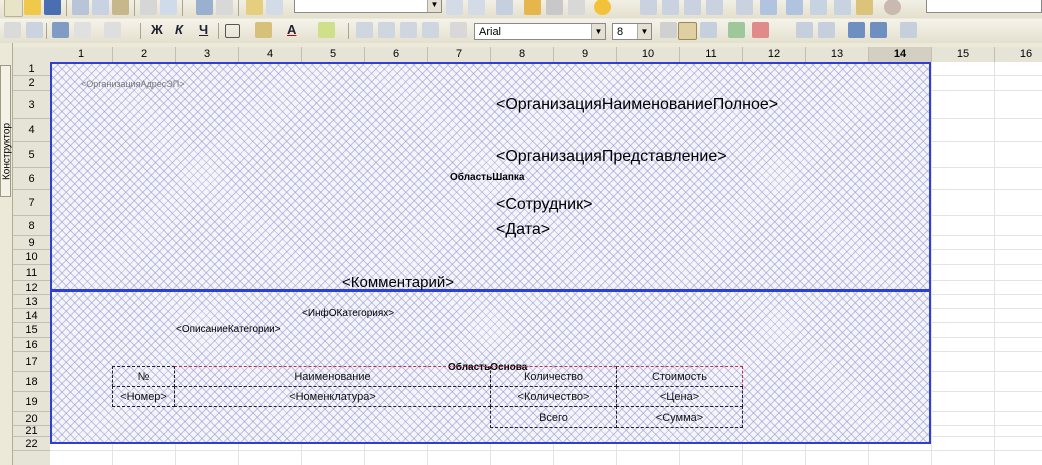 Image resolution: width=1042 pixels, height=465 pixels. What do you see at coordinates (842, 7) in the screenshot?
I see `unfold-icon` at bounding box center [842, 7].